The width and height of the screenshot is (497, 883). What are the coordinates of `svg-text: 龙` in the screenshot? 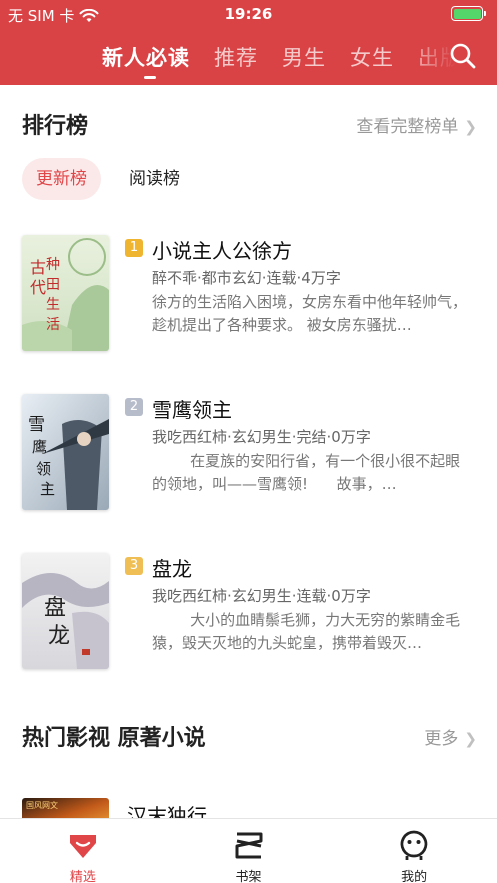 It's located at (59, 636).